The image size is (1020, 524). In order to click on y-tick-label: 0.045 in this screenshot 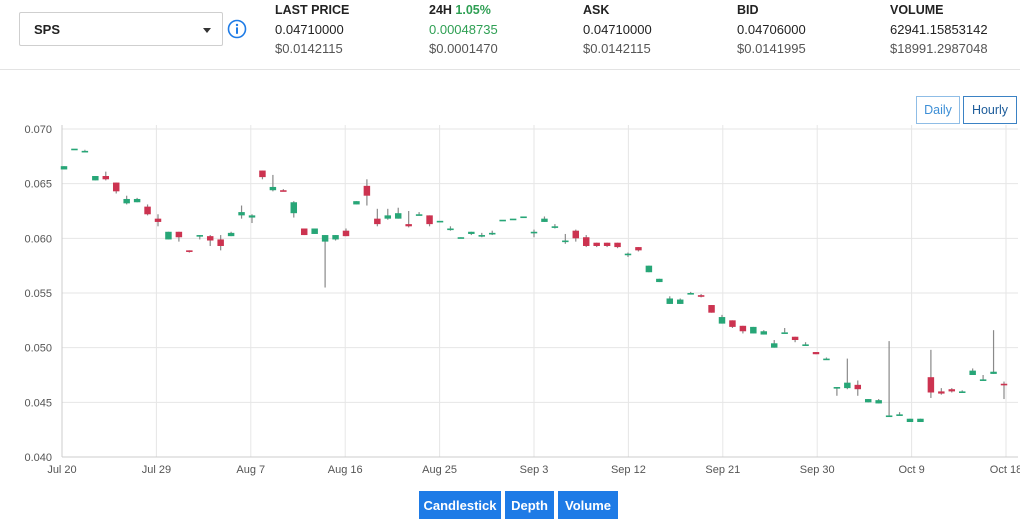, I will do `click(38, 403)`.